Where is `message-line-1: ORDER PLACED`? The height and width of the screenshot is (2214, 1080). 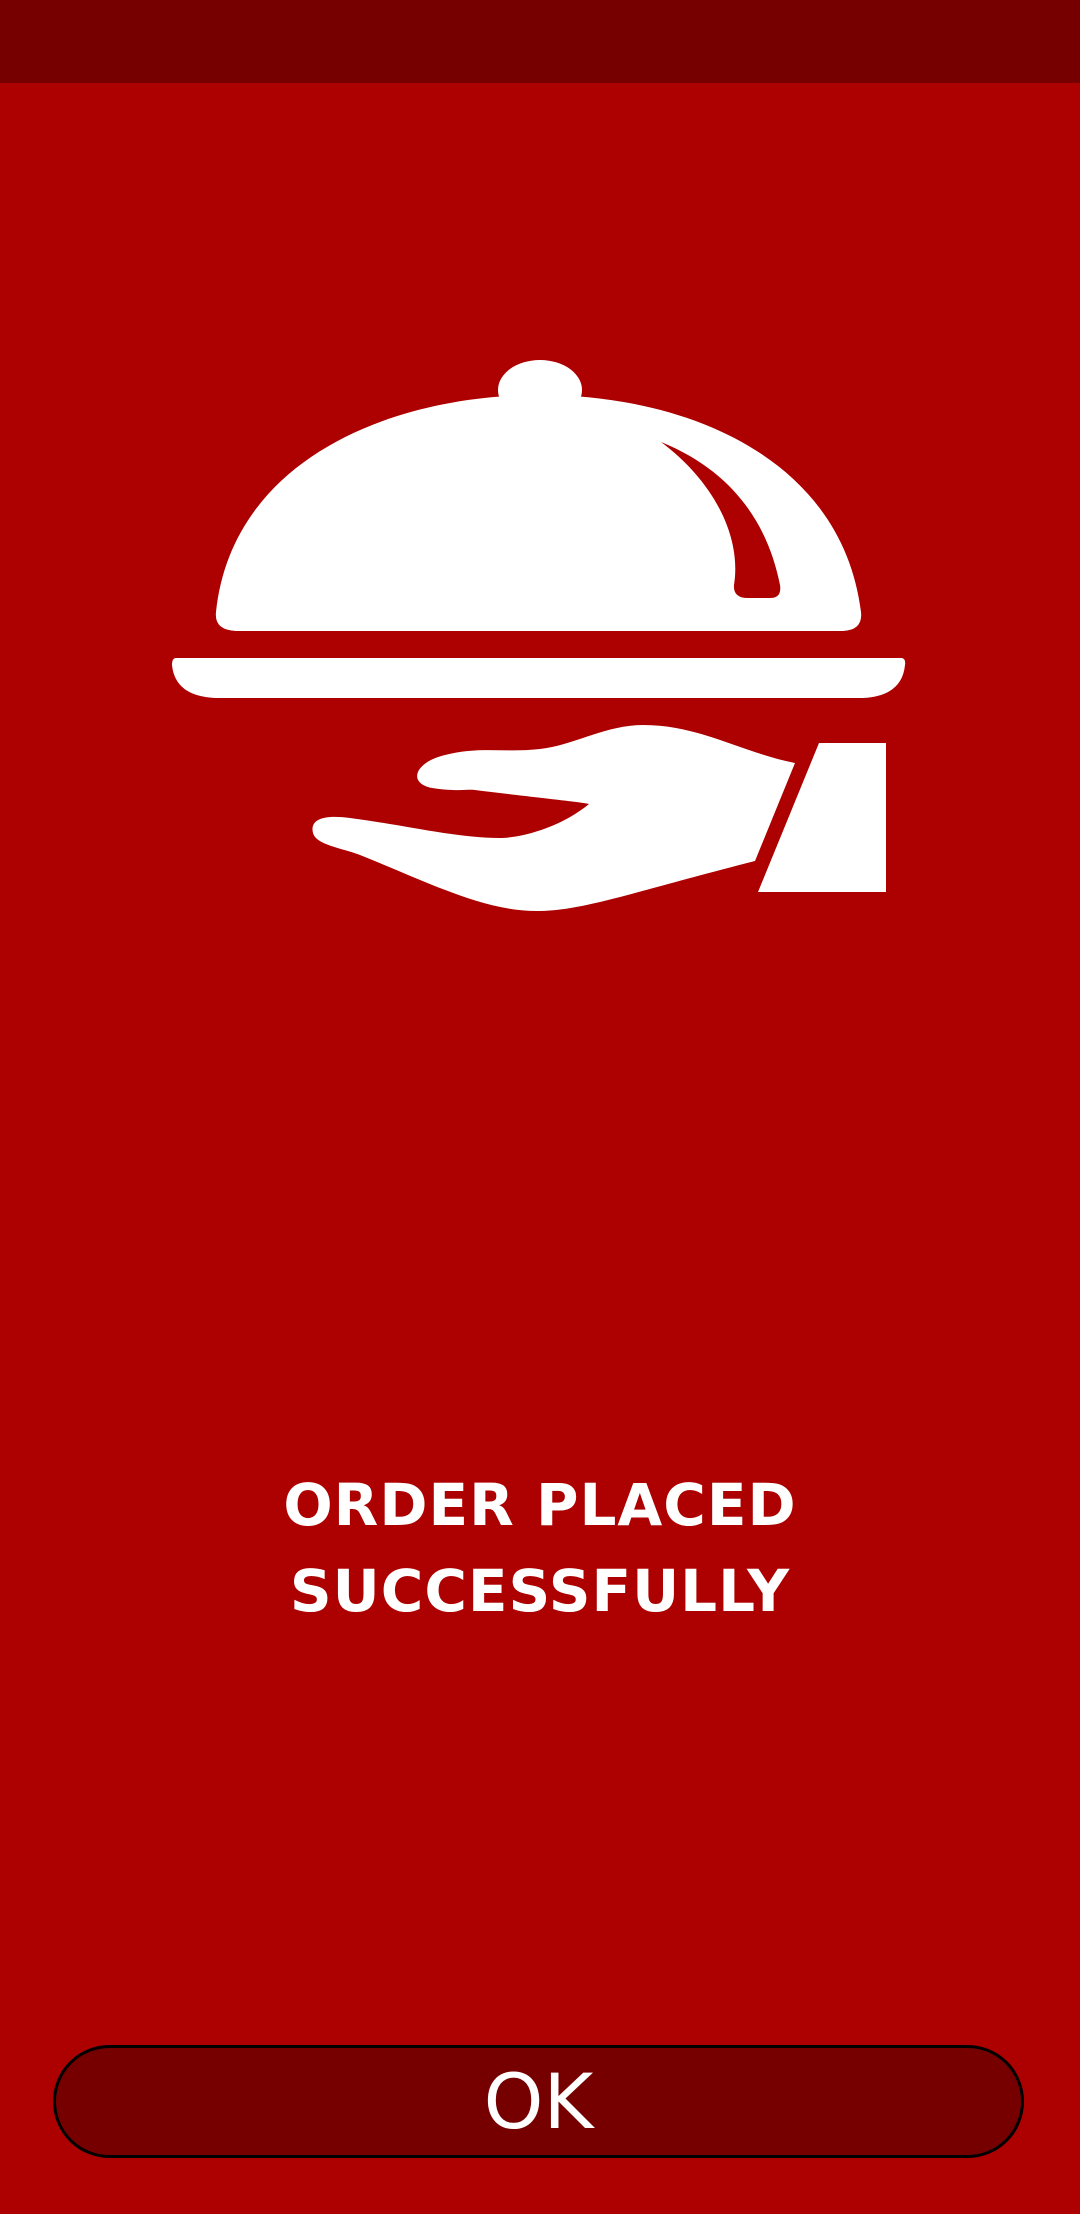
message-line-1: ORDER PLACED is located at coordinates (540, 1505).